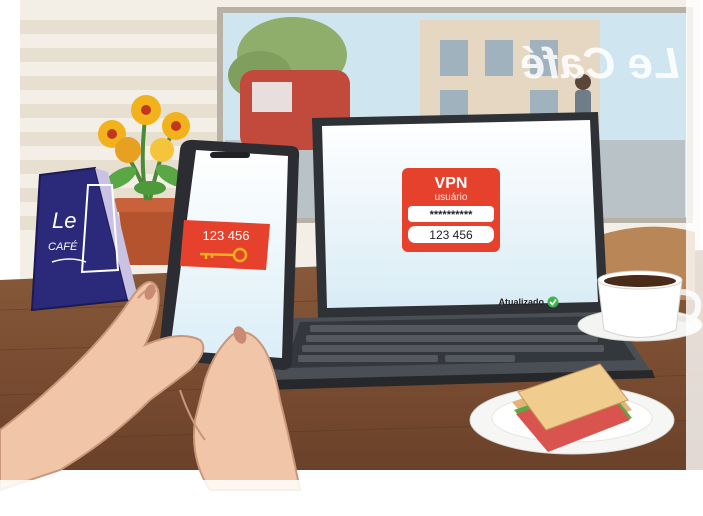 Image resolution: width=703 pixels, height=516 pixels. Describe the element at coordinates (63, 246) in the screenshot. I see `sign-subtitle: CAFÉ` at that location.